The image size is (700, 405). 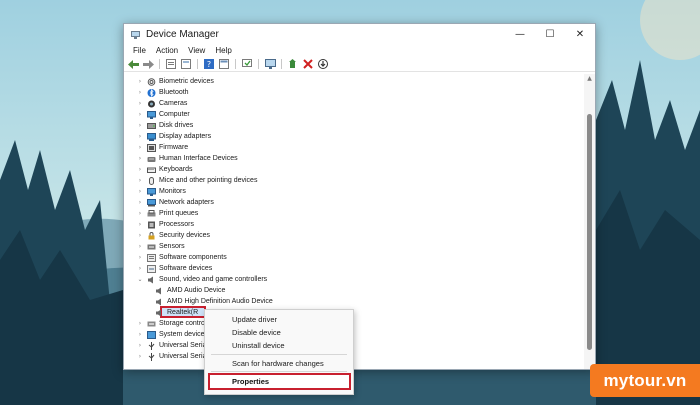 I want to click on download-icon, so click(x=323, y=64).